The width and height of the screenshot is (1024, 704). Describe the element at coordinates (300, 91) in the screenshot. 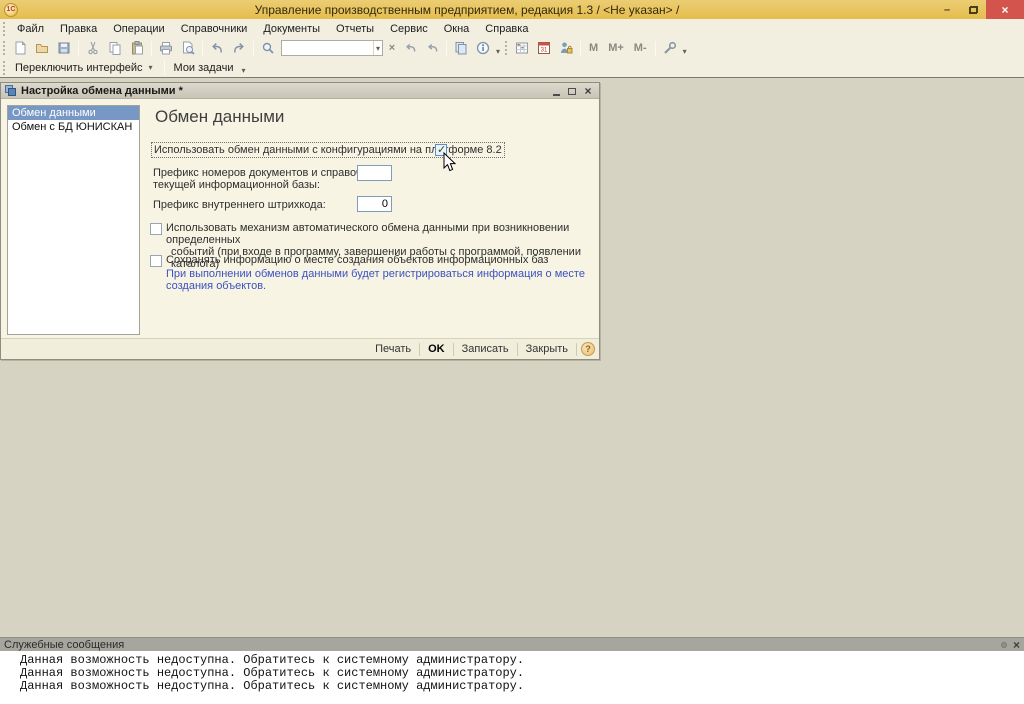

I see `dialog-titlebar: Настройка обмена данными * ×` at that location.